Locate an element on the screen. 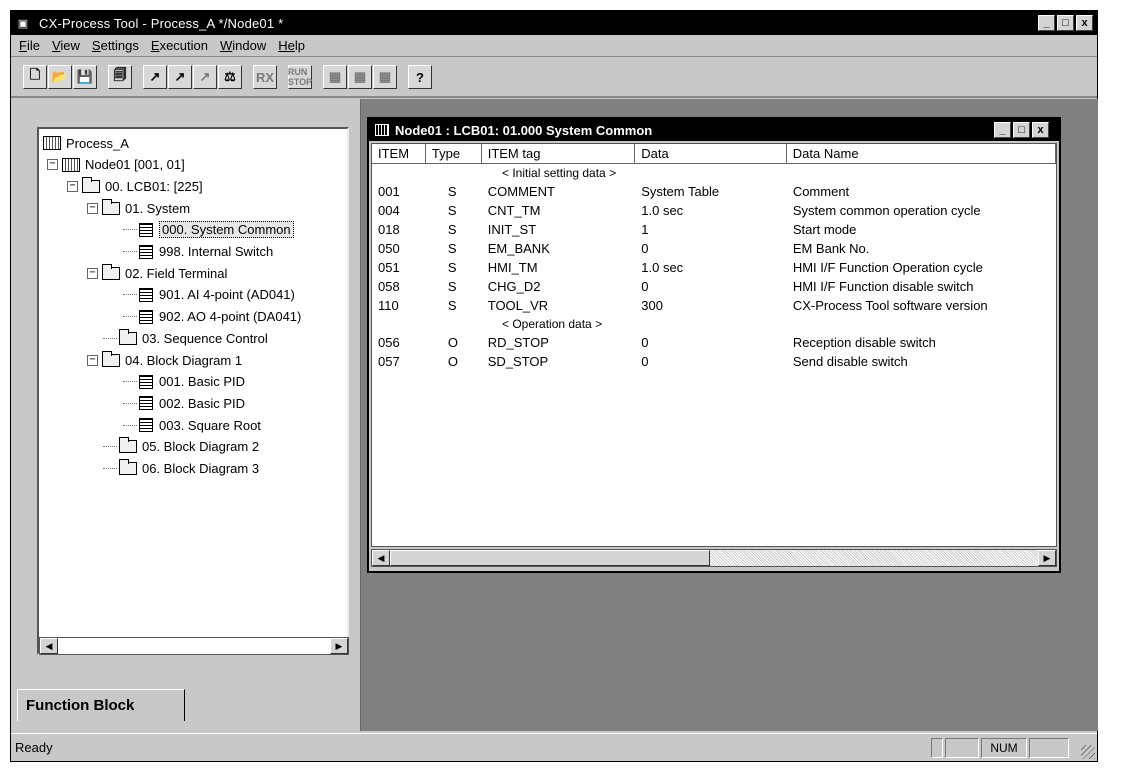 The image size is (1121, 781). run-stop-icon: RUN STOP is located at coordinates (300, 77).